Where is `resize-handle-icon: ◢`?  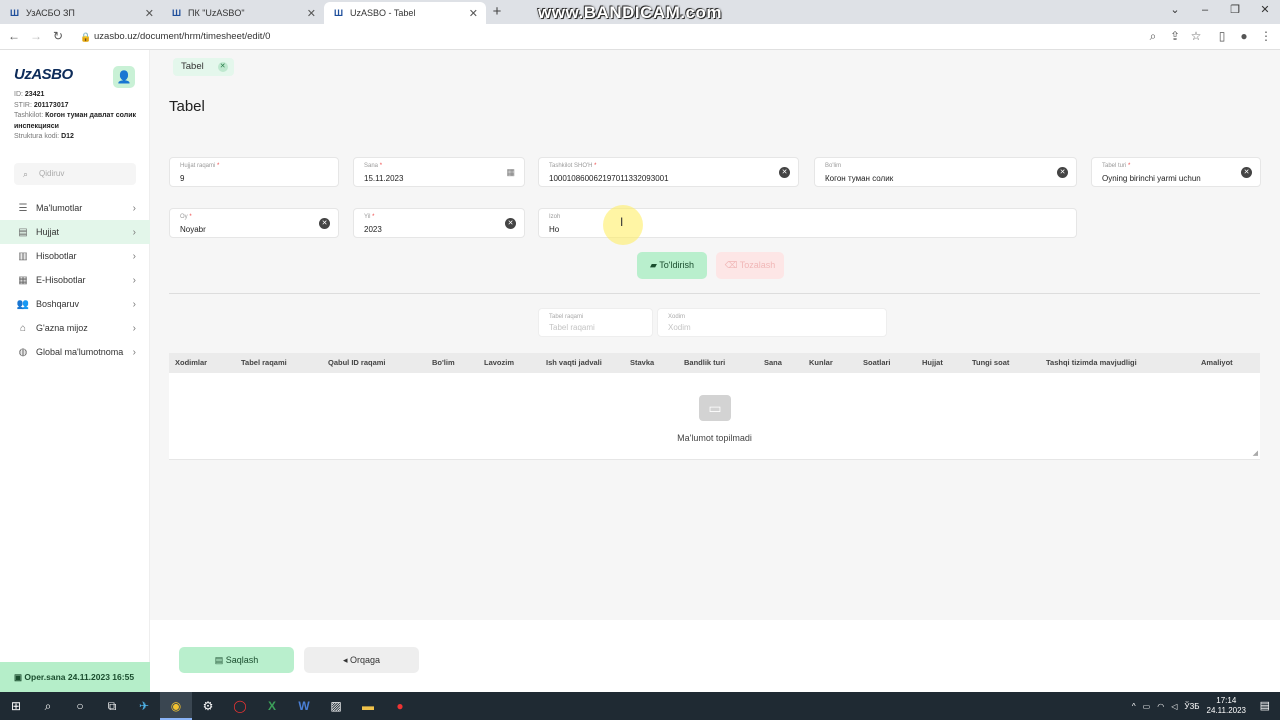 resize-handle-icon: ◢ is located at coordinates (1255, 453).